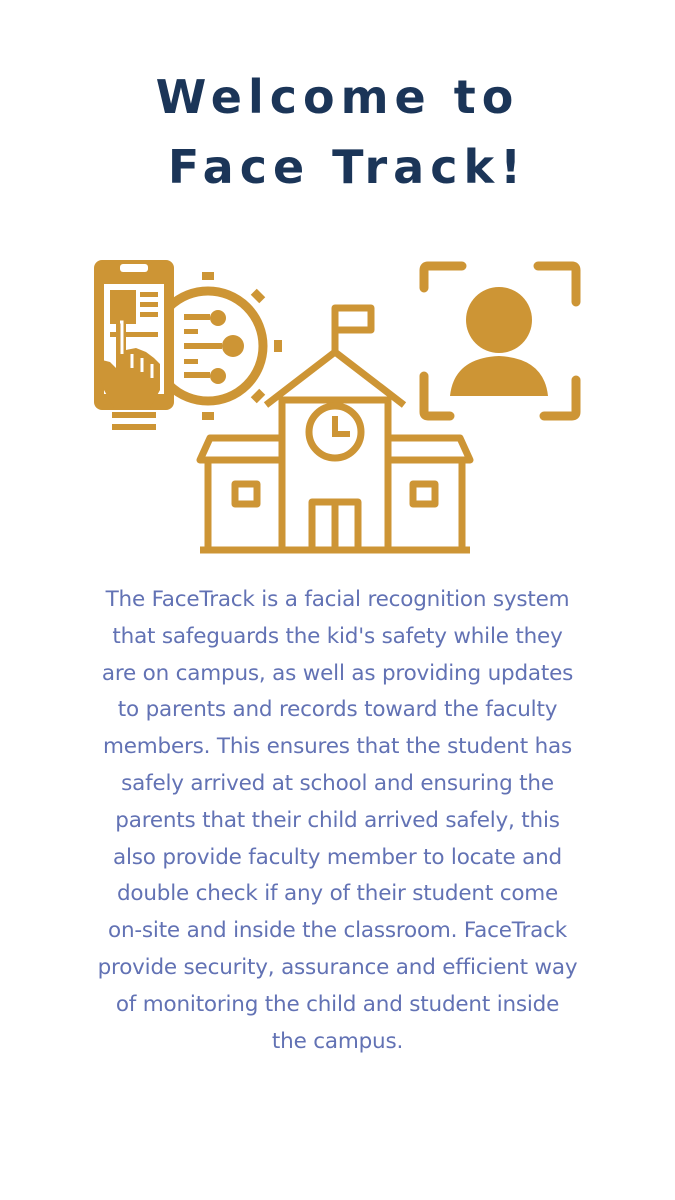  I want to click on title-line-2: Face Track!, so click(347, 167).